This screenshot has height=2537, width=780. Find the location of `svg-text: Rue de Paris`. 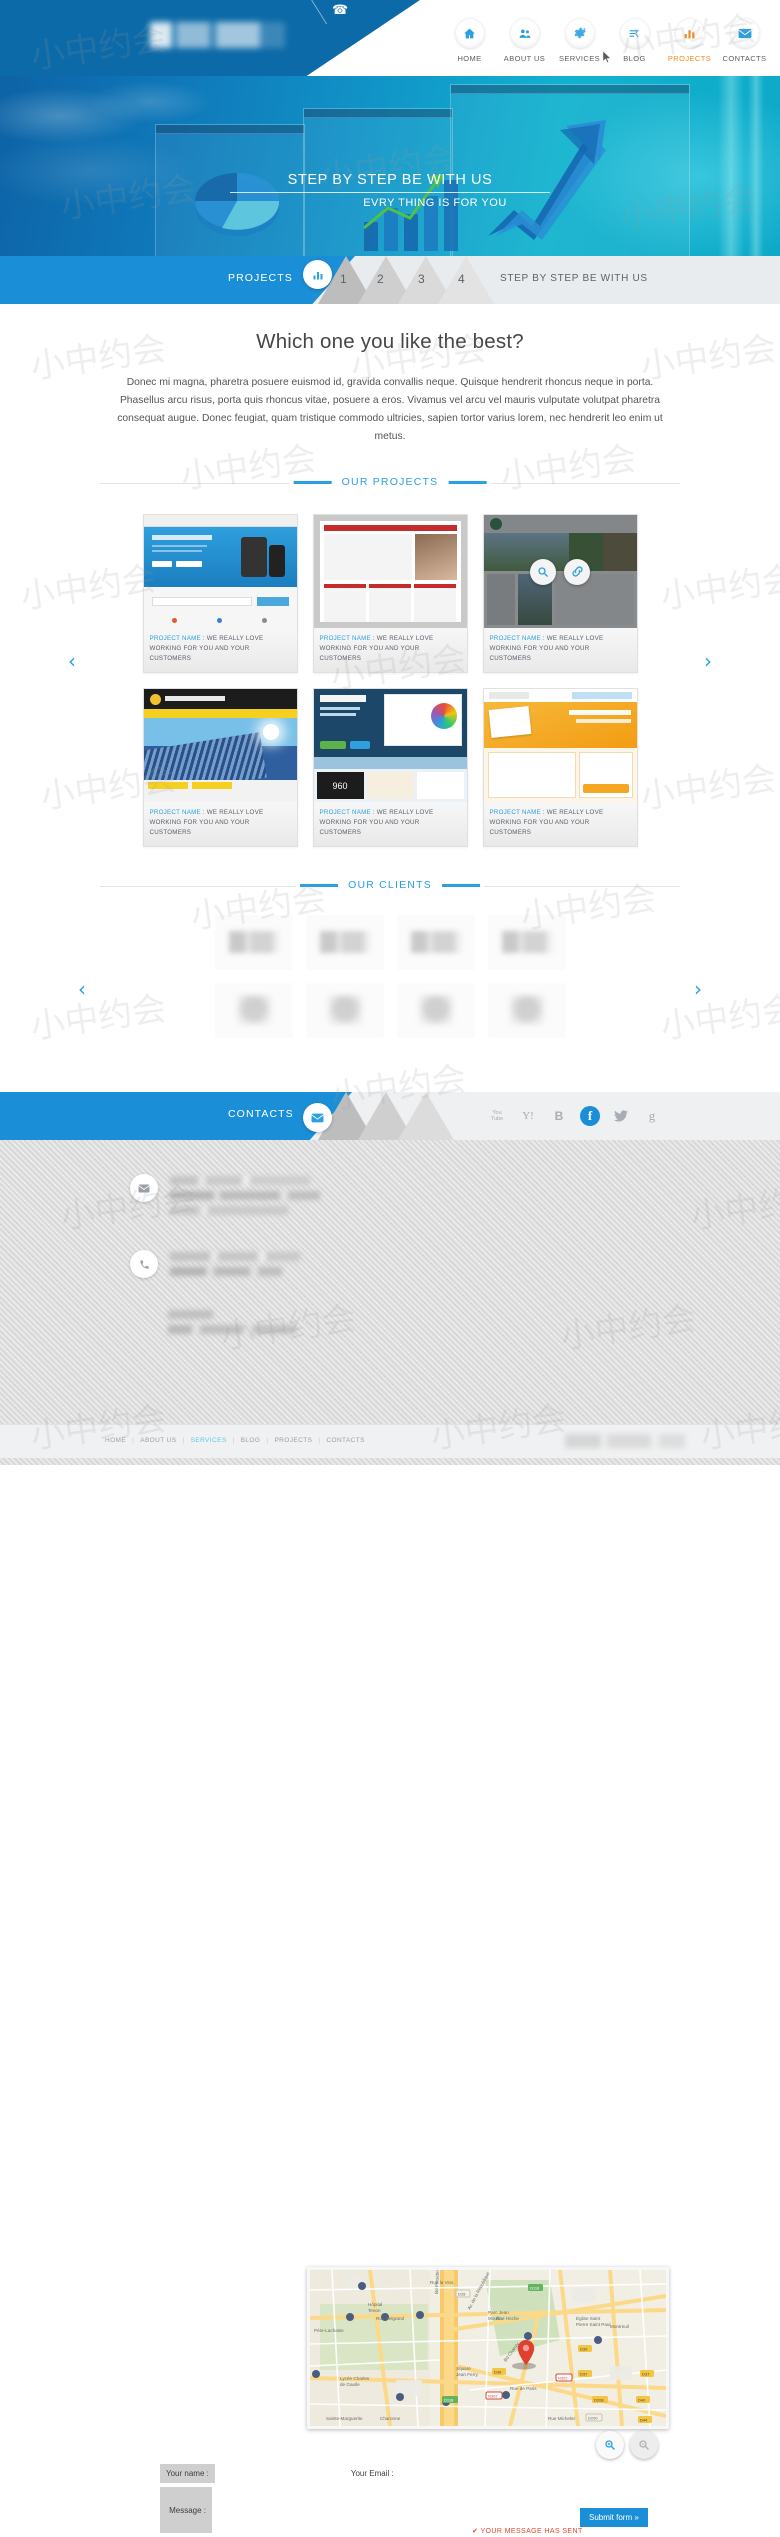

svg-text: Rue de Paris is located at coordinates (523, 2388).